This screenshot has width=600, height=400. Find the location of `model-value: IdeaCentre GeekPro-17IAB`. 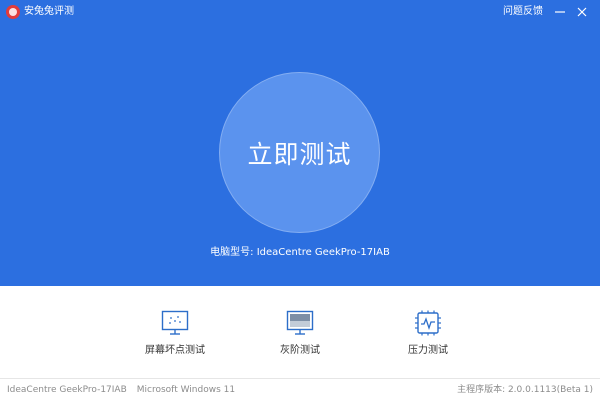

model-value: IdeaCentre GeekPro-17IAB is located at coordinates (323, 252).